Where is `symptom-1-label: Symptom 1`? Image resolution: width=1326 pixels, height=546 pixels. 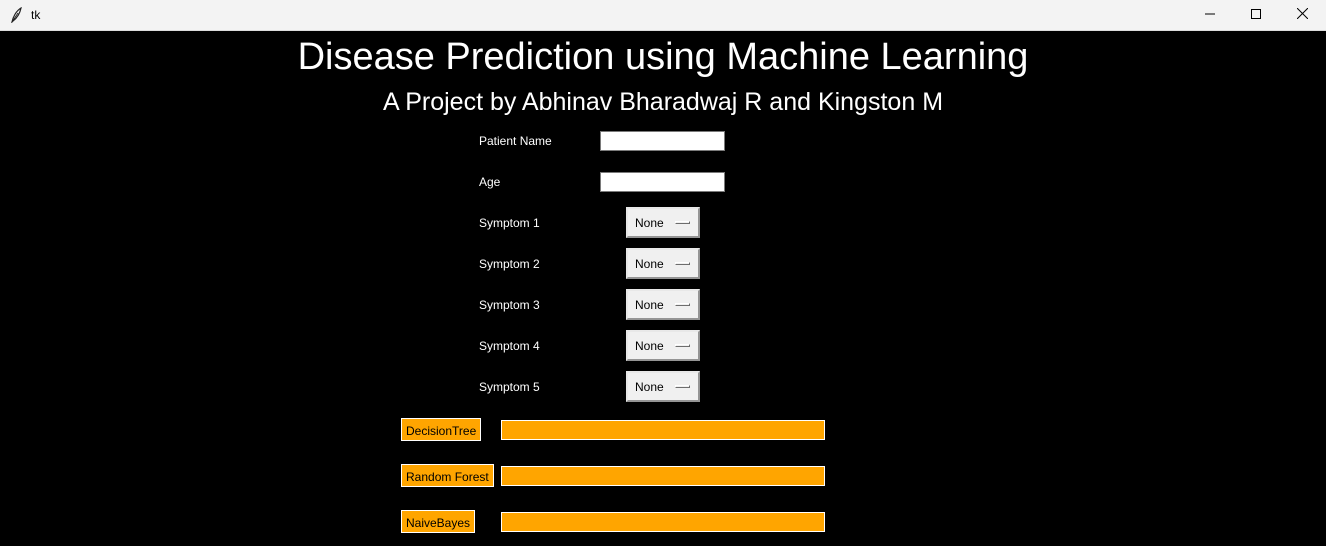 symptom-1-label: Symptom 1 is located at coordinates (509, 223).